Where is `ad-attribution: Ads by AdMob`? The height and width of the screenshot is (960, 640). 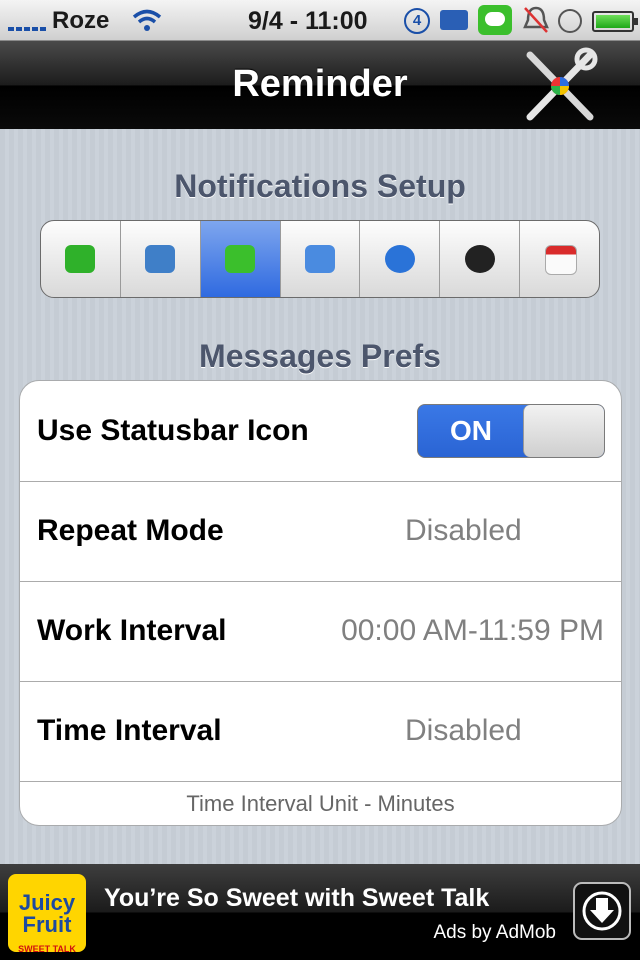
ad-attribution: Ads by AdMob is located at coordinates (494, 932).